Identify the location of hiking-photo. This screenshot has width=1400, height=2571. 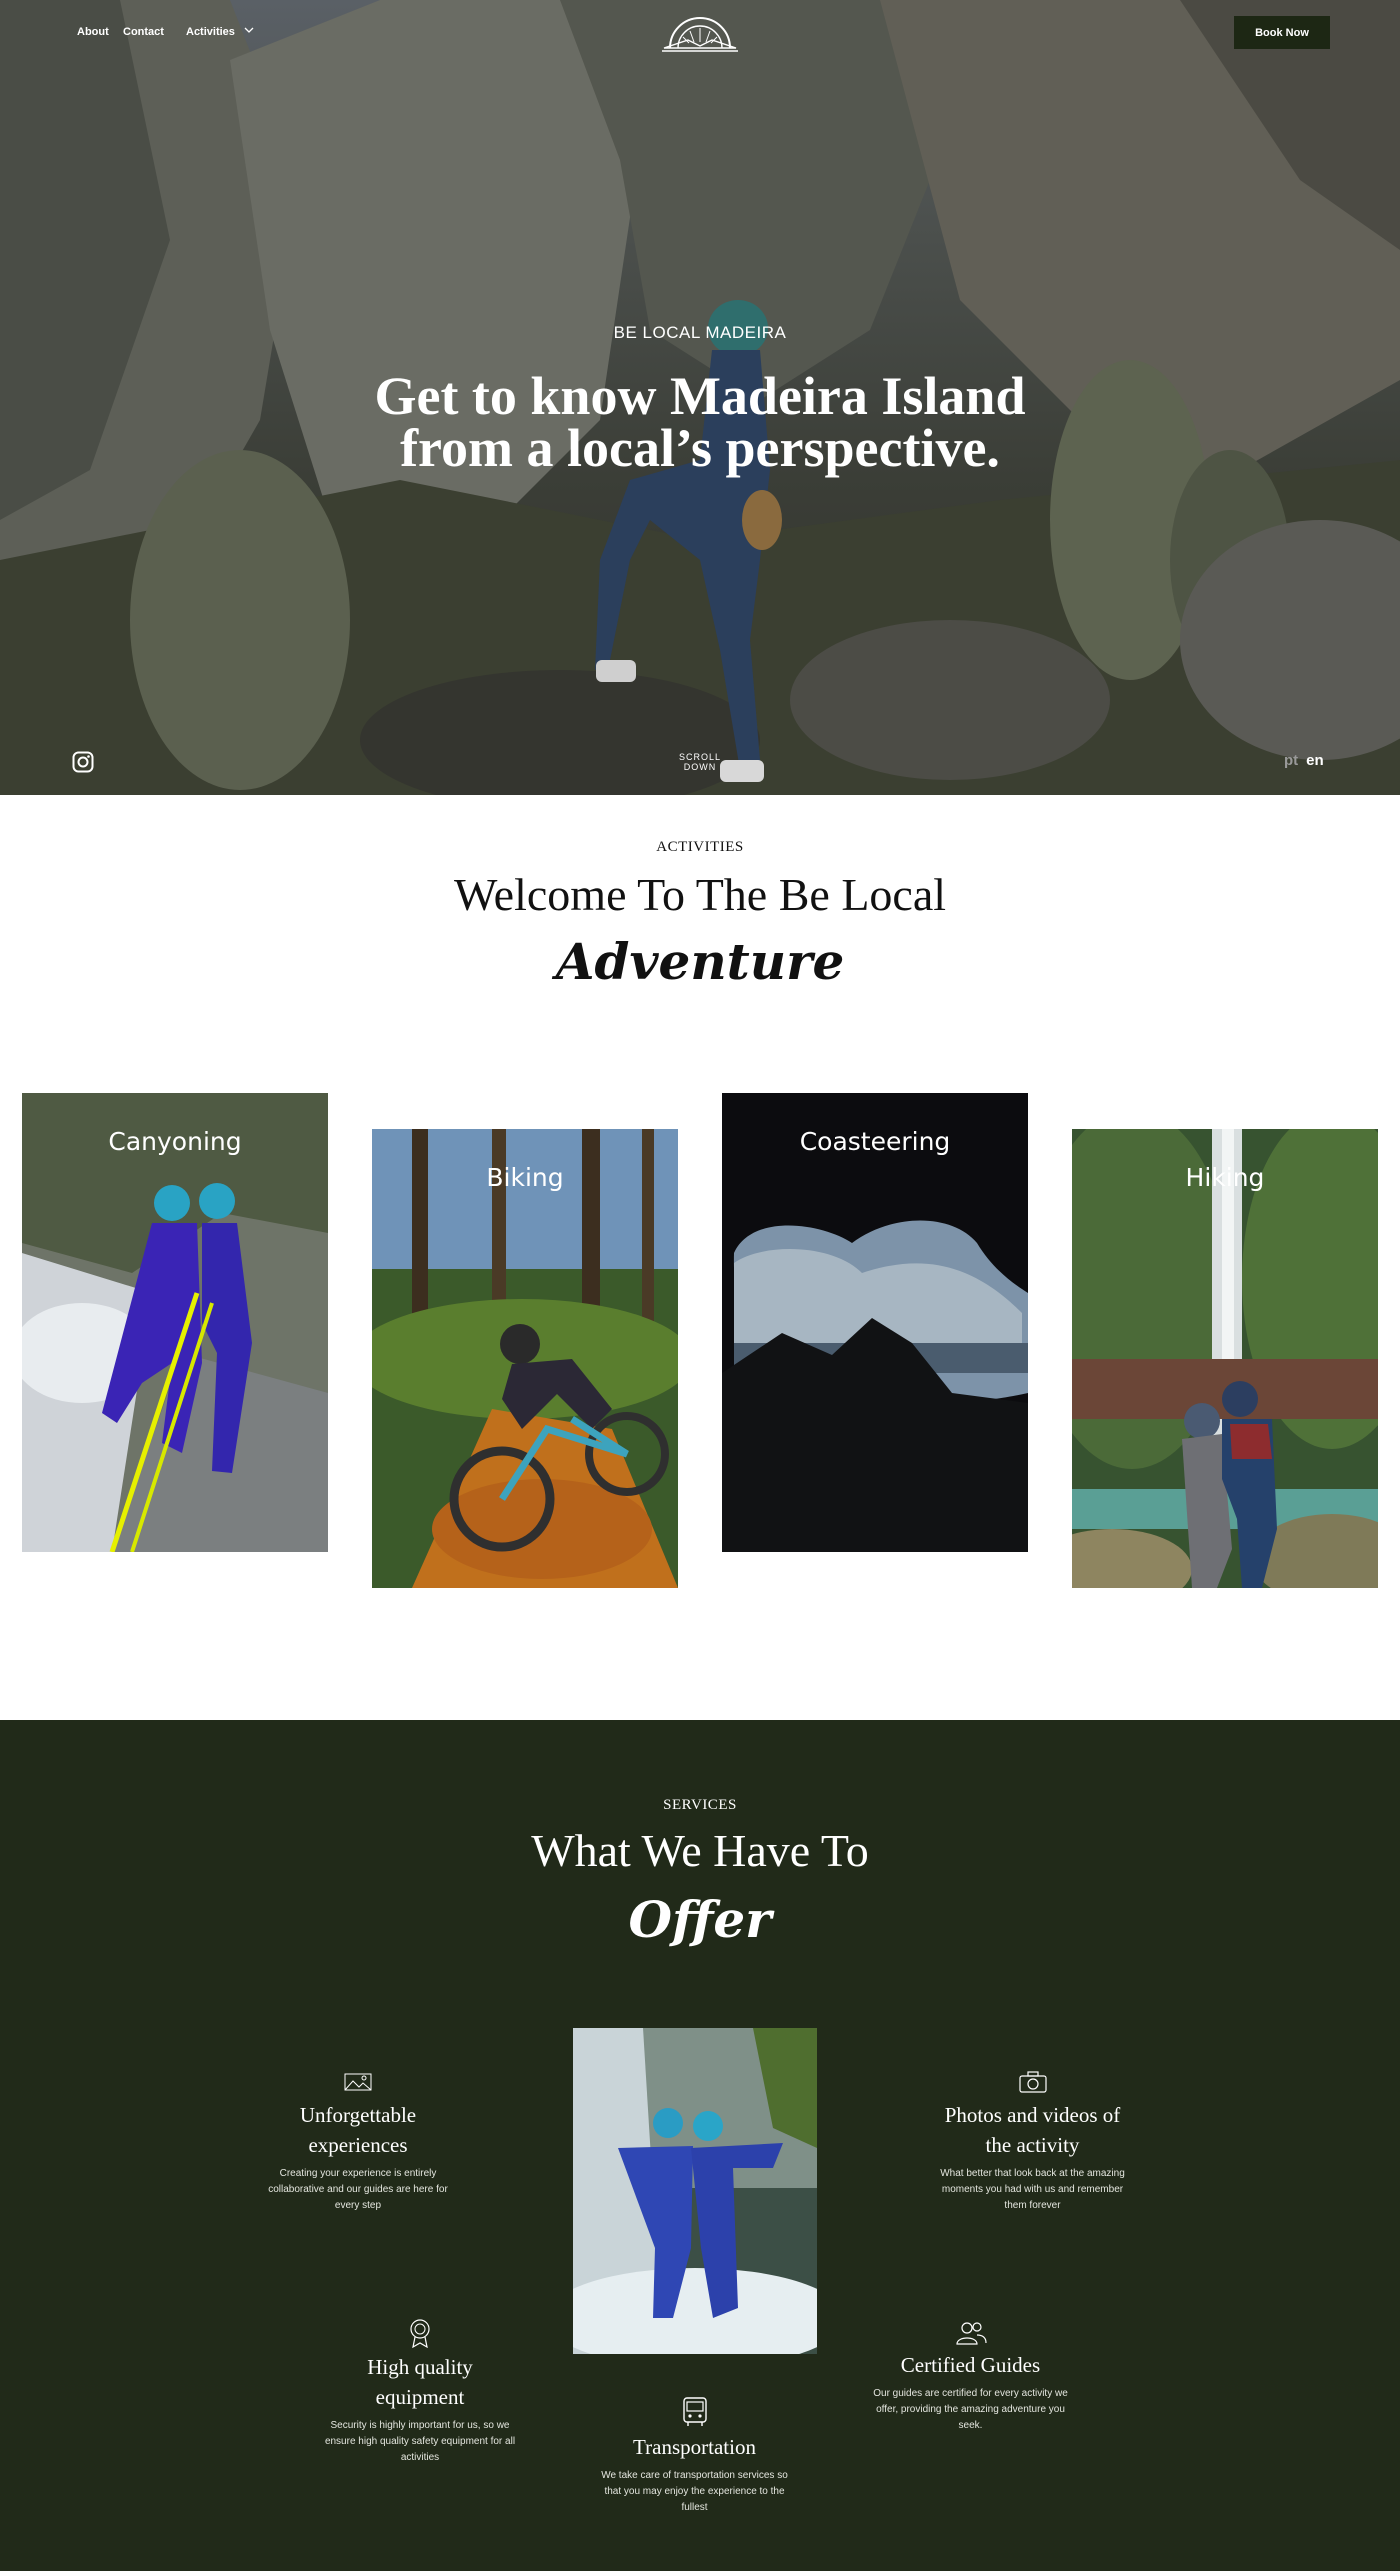
(1225, 1358).